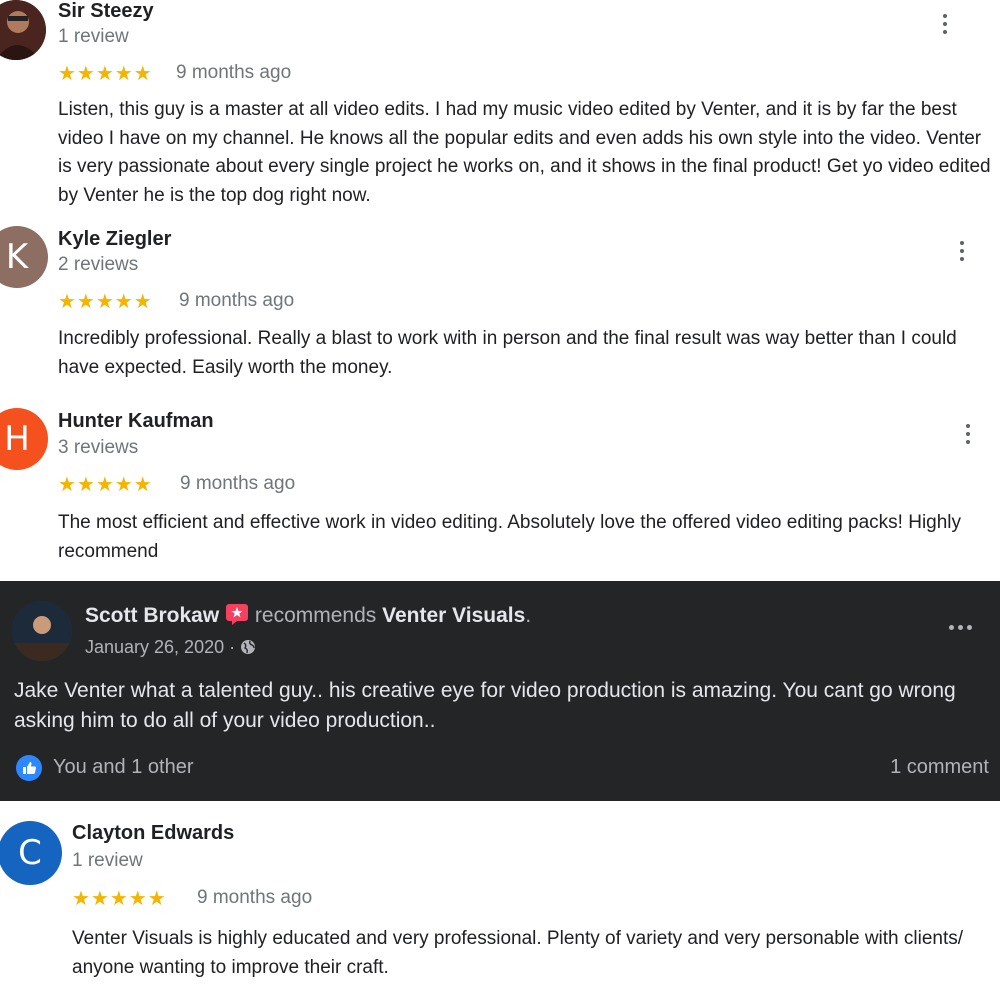 This screenshot has width=1000, height=1000. Describe the element at coordinates (106, 11) in the screenshot. I see `reviewer-name: Sir Steezy` at that location.